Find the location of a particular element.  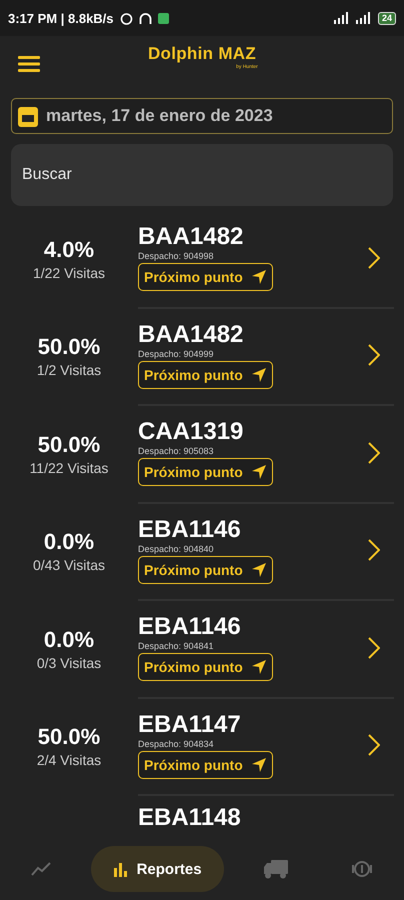

visits-count: 1/22 Visitas is located at coordinates (69, 272).